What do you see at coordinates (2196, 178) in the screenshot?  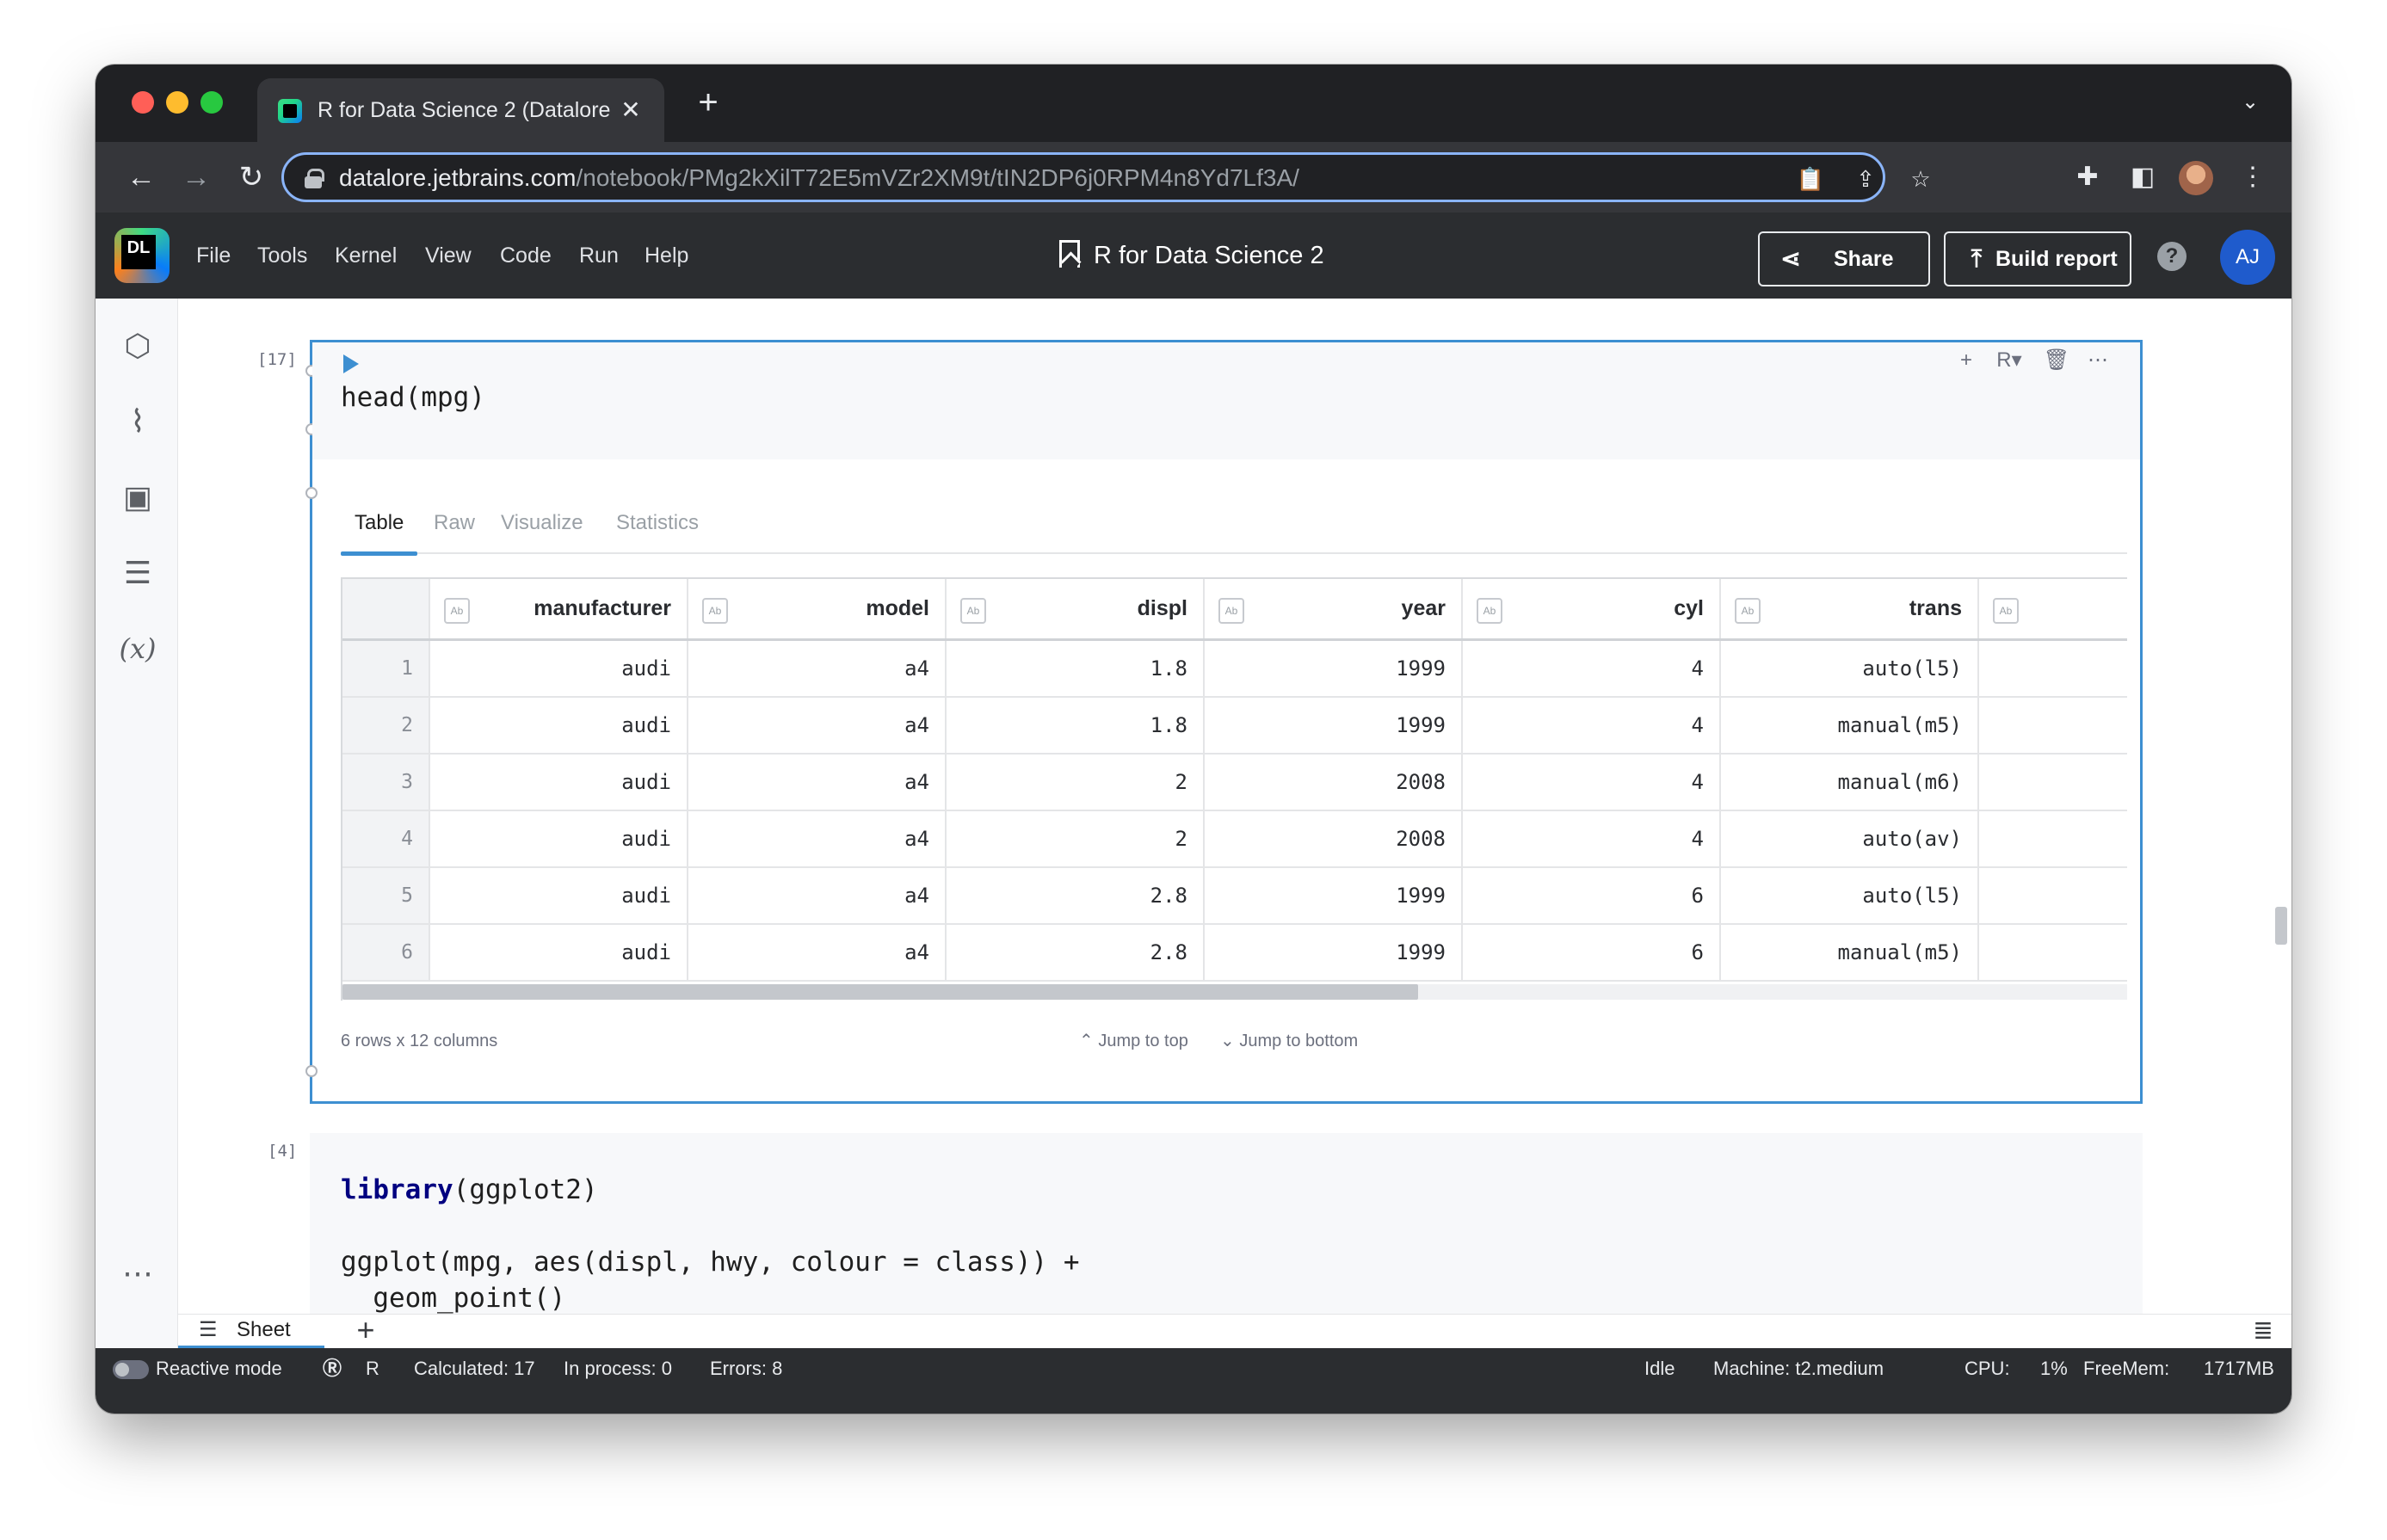 I see `browser-profile-avatar` at bounding box center [2196, 178].